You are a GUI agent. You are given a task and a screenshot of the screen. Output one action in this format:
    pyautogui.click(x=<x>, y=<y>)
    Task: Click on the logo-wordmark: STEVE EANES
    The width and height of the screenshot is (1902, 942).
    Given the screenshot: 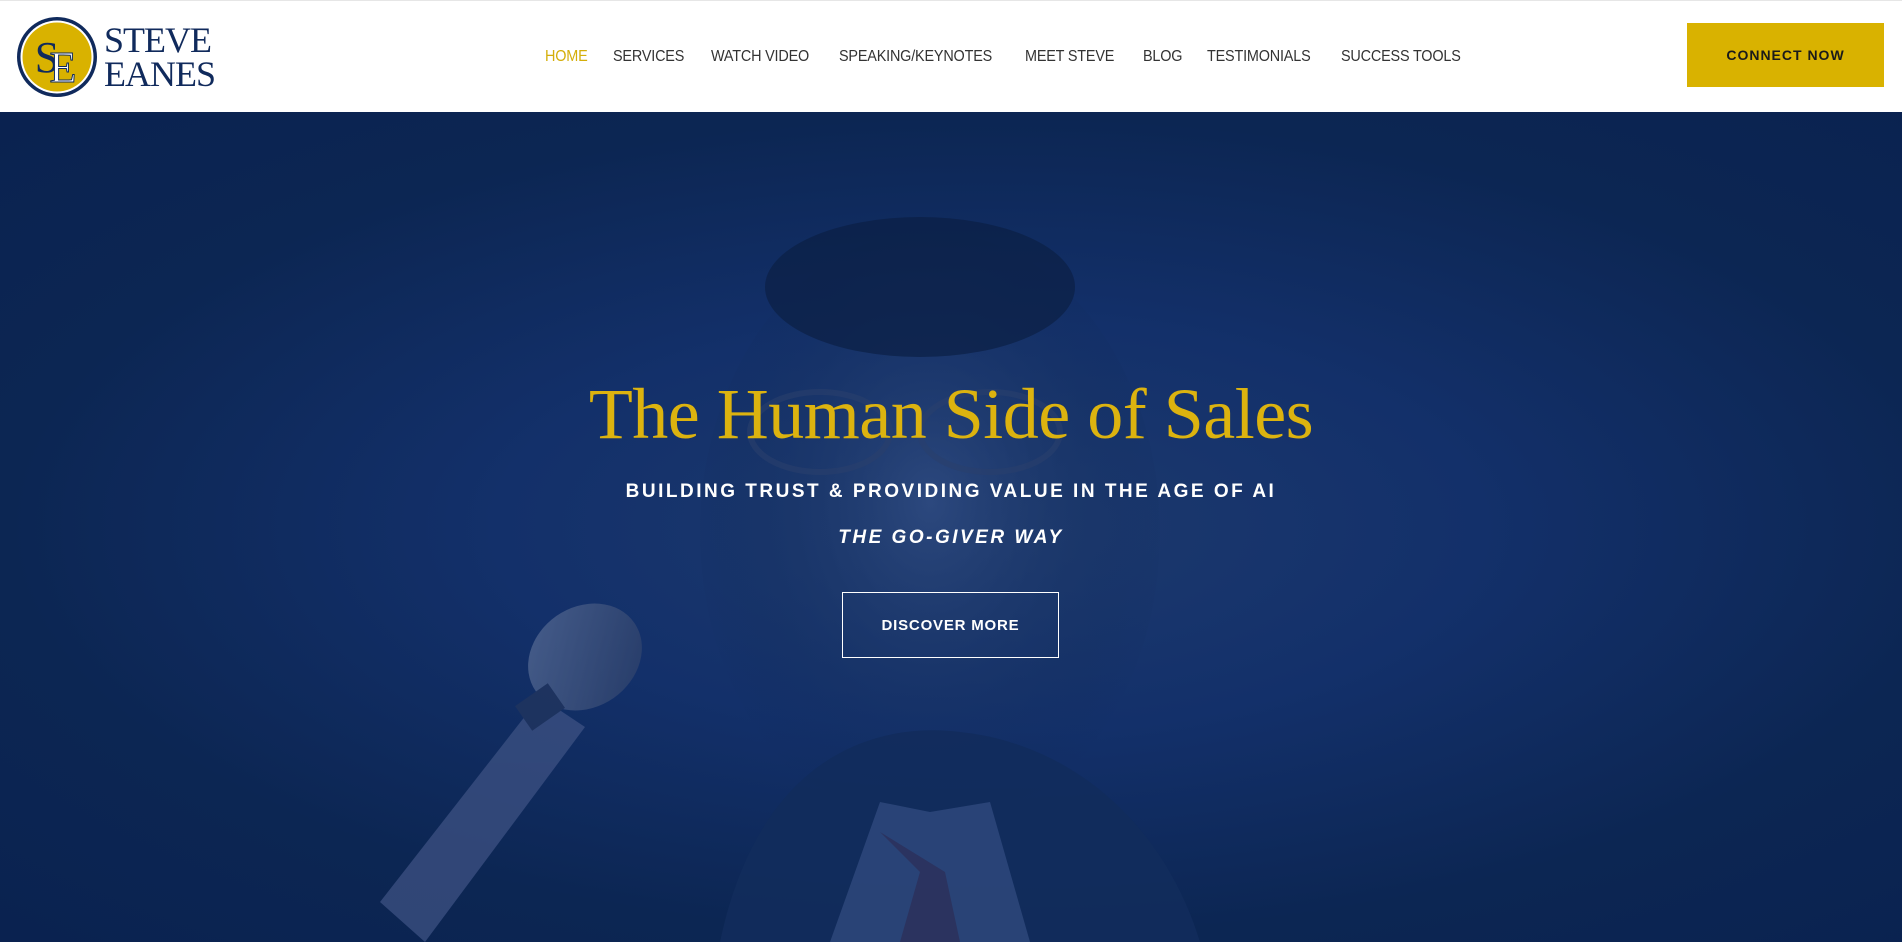 What is the action you would take?
    pyautogui.click(x=160, y=57)
    